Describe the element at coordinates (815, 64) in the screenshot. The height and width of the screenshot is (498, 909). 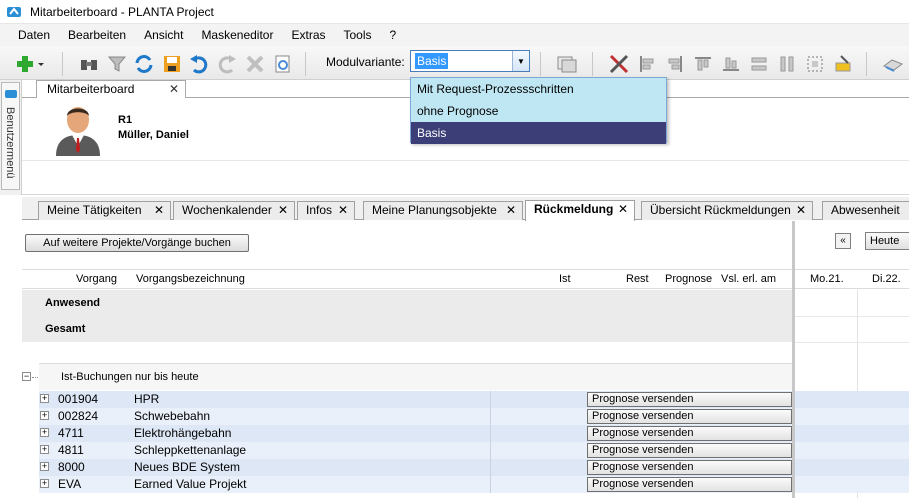
I see `select-area-button` at that location.